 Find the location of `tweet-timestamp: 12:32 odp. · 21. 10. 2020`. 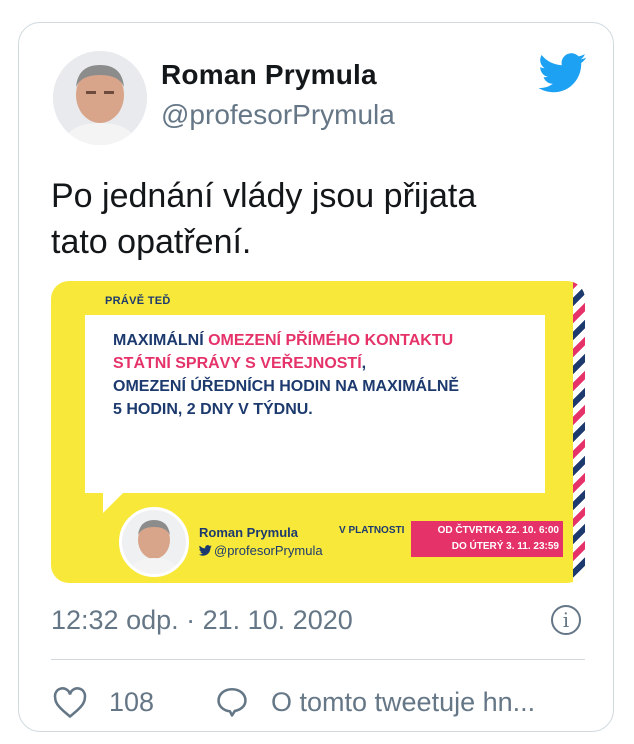

tweet-timestamp: 12:32 odp. · 21. 10. 2020 is located at coordinates (202, 620).